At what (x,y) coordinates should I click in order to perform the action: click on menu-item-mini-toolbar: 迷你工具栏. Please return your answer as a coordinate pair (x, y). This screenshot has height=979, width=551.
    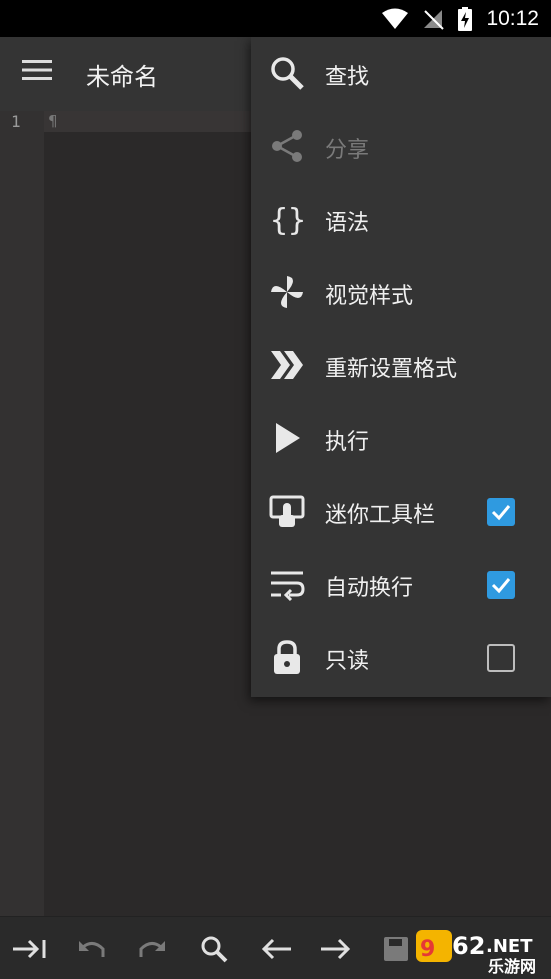
    Looking at the image, I should click on (401, 511).